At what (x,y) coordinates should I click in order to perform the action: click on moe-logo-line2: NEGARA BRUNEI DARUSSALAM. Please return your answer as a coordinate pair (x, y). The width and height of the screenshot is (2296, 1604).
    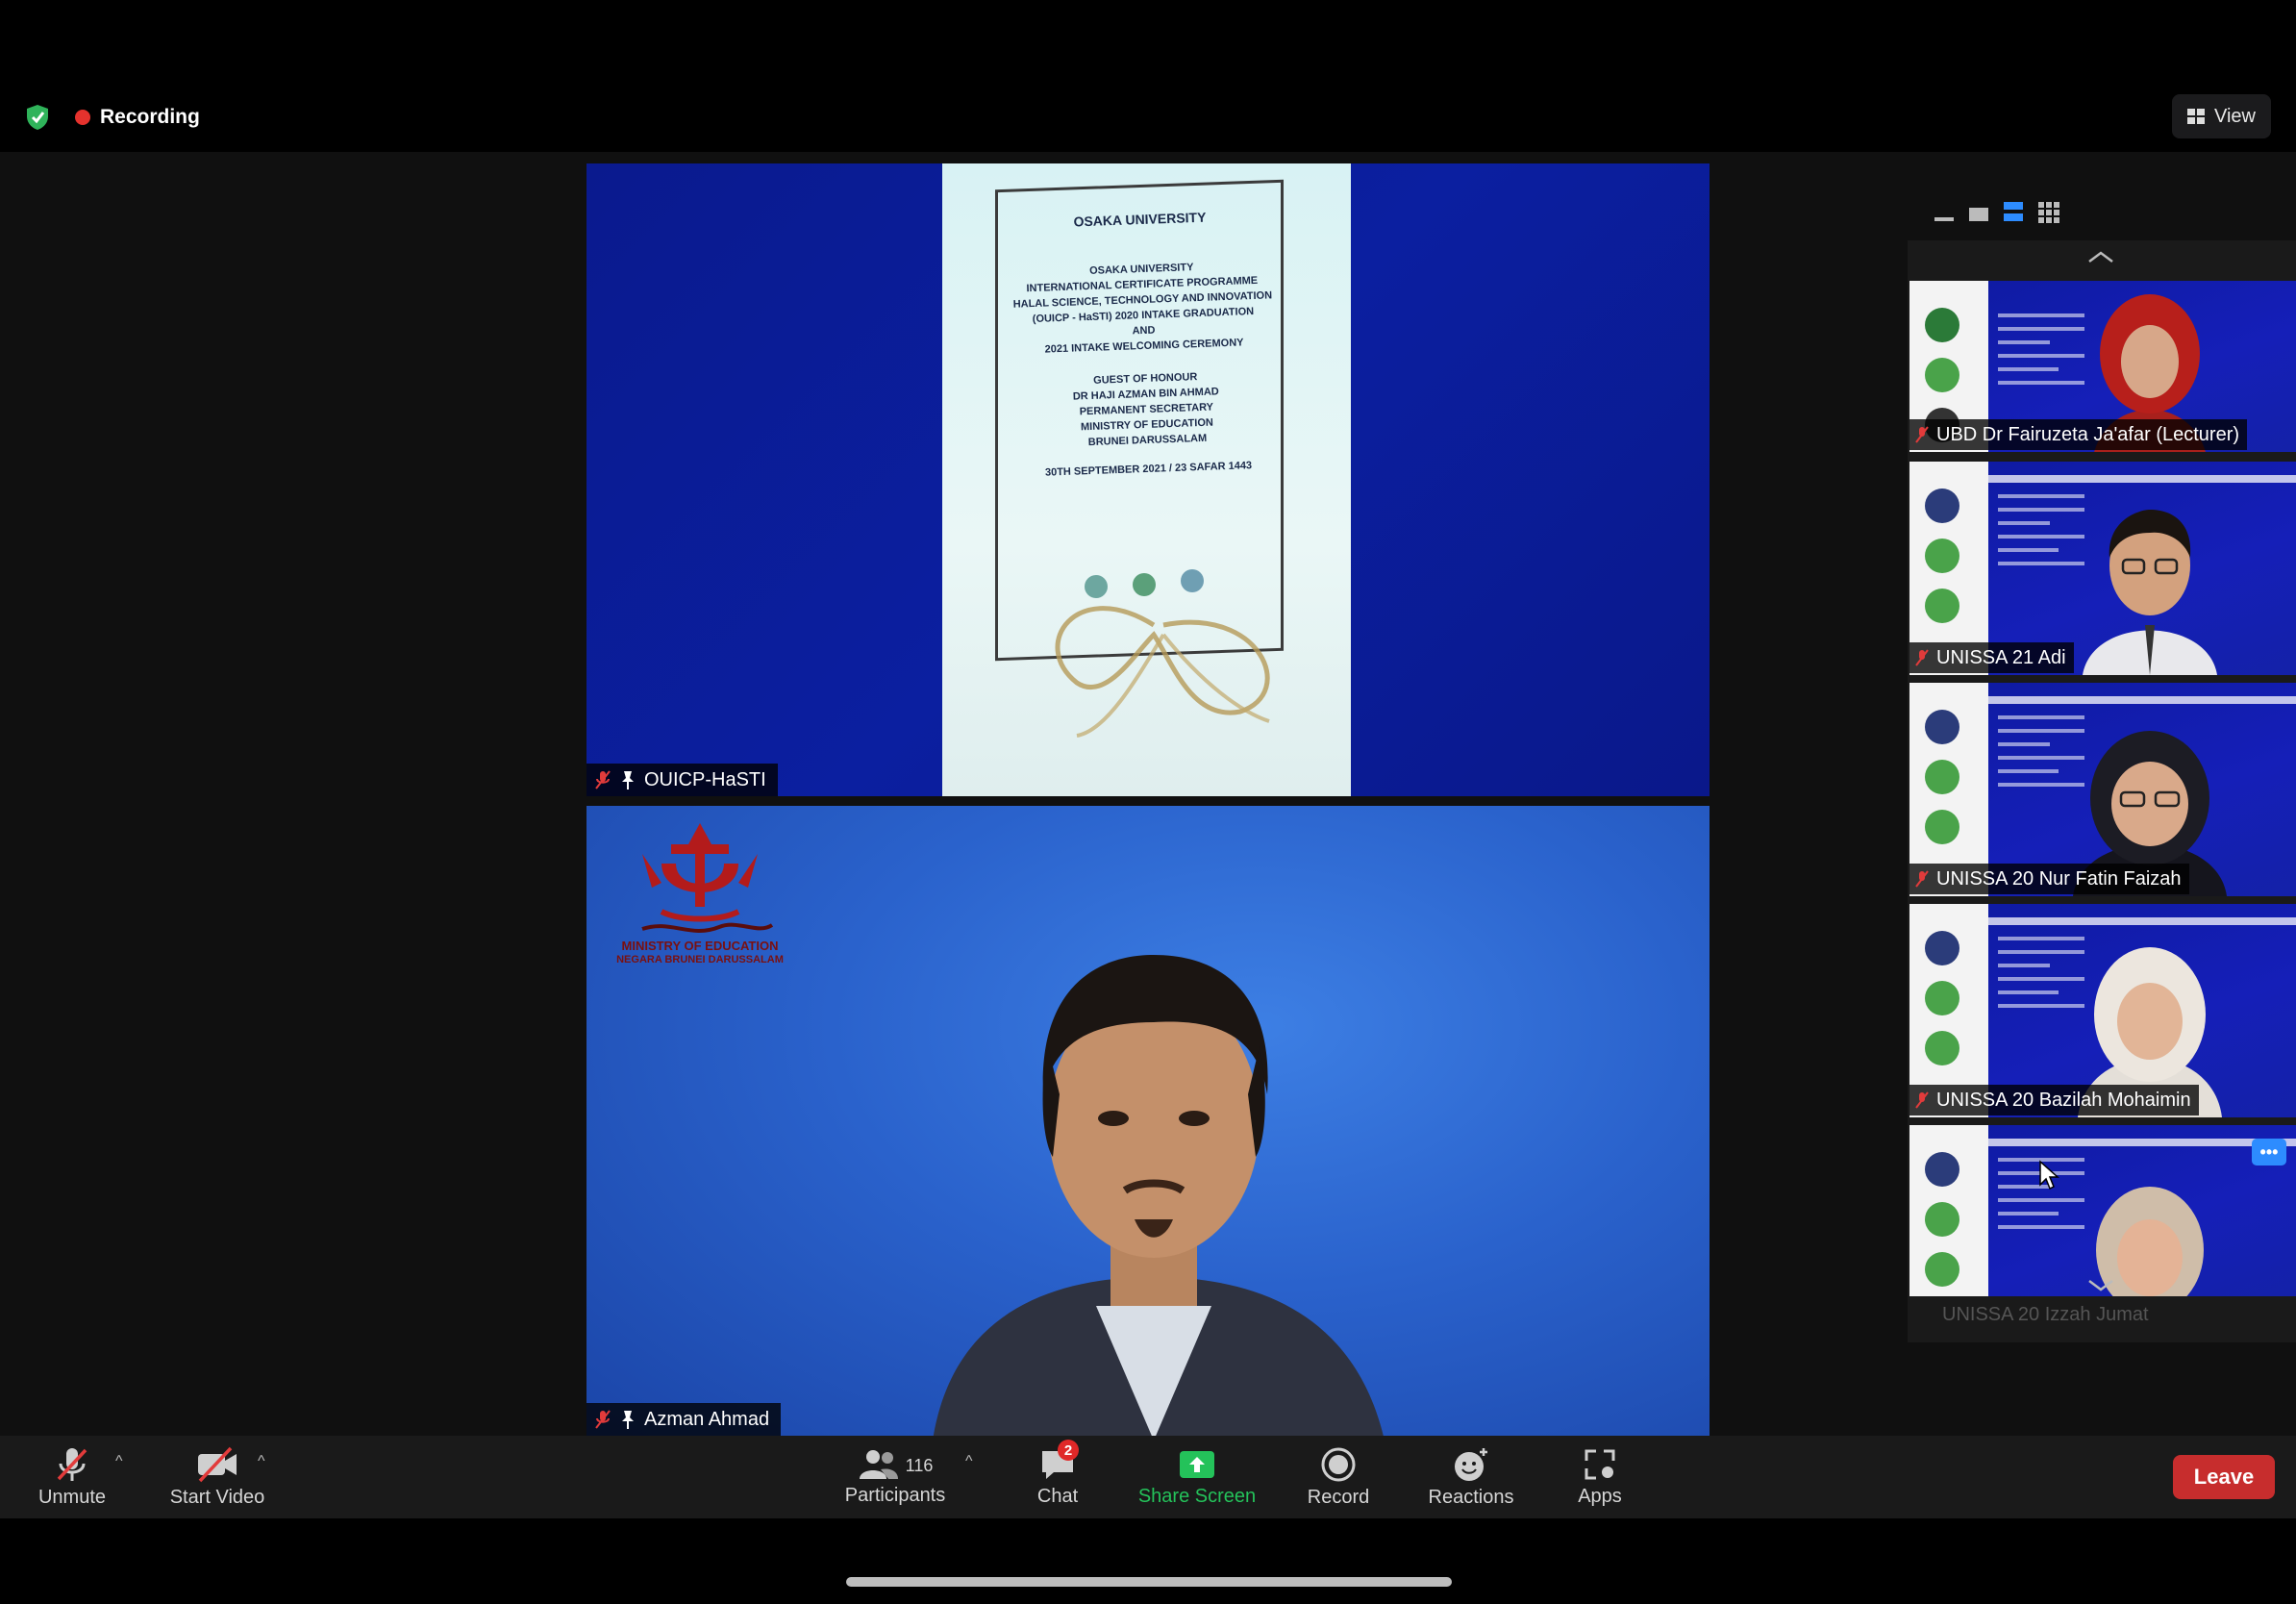
    Looking at the image, I should click on (700, 959).